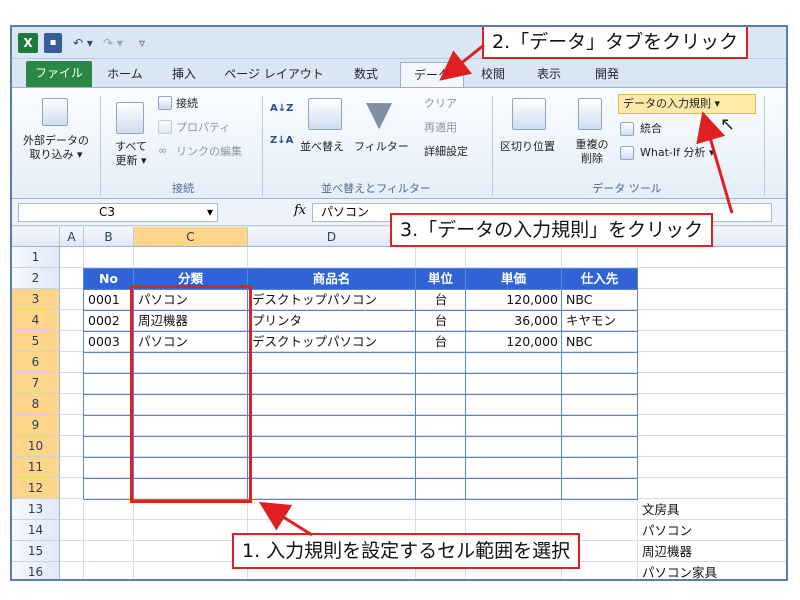 Image resolution: width=800 pixels, height=600 pixels. Describe the element at coordinates (285, 519) in the screenshot. I see `arrow-to-range` at that location.